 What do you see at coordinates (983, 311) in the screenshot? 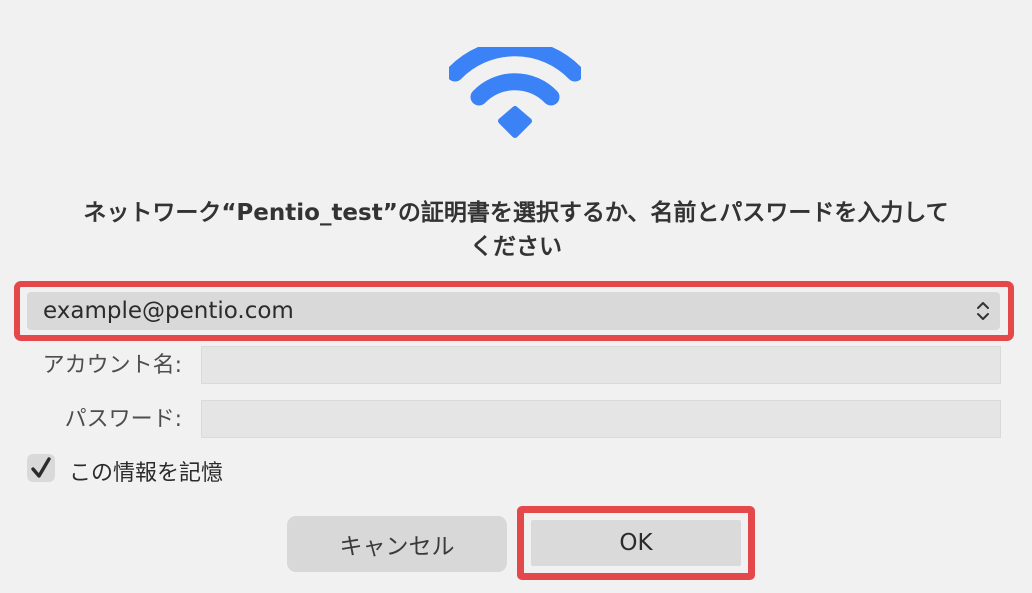
I see `chevron-updown-icon` at bounding box center [983, 311].